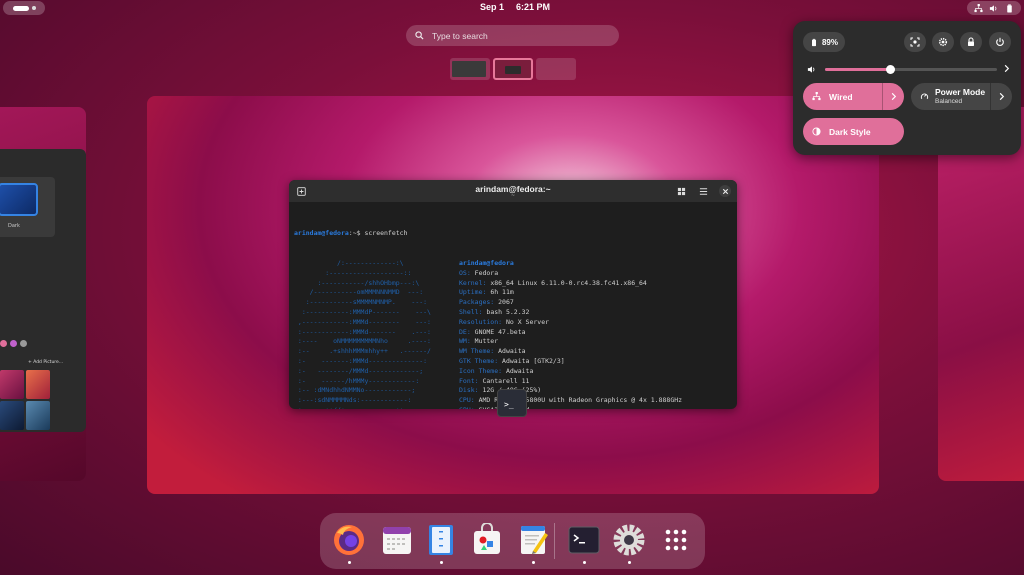  I want to click on system-info-line: Resolution: No X Server, so click(570, 323).